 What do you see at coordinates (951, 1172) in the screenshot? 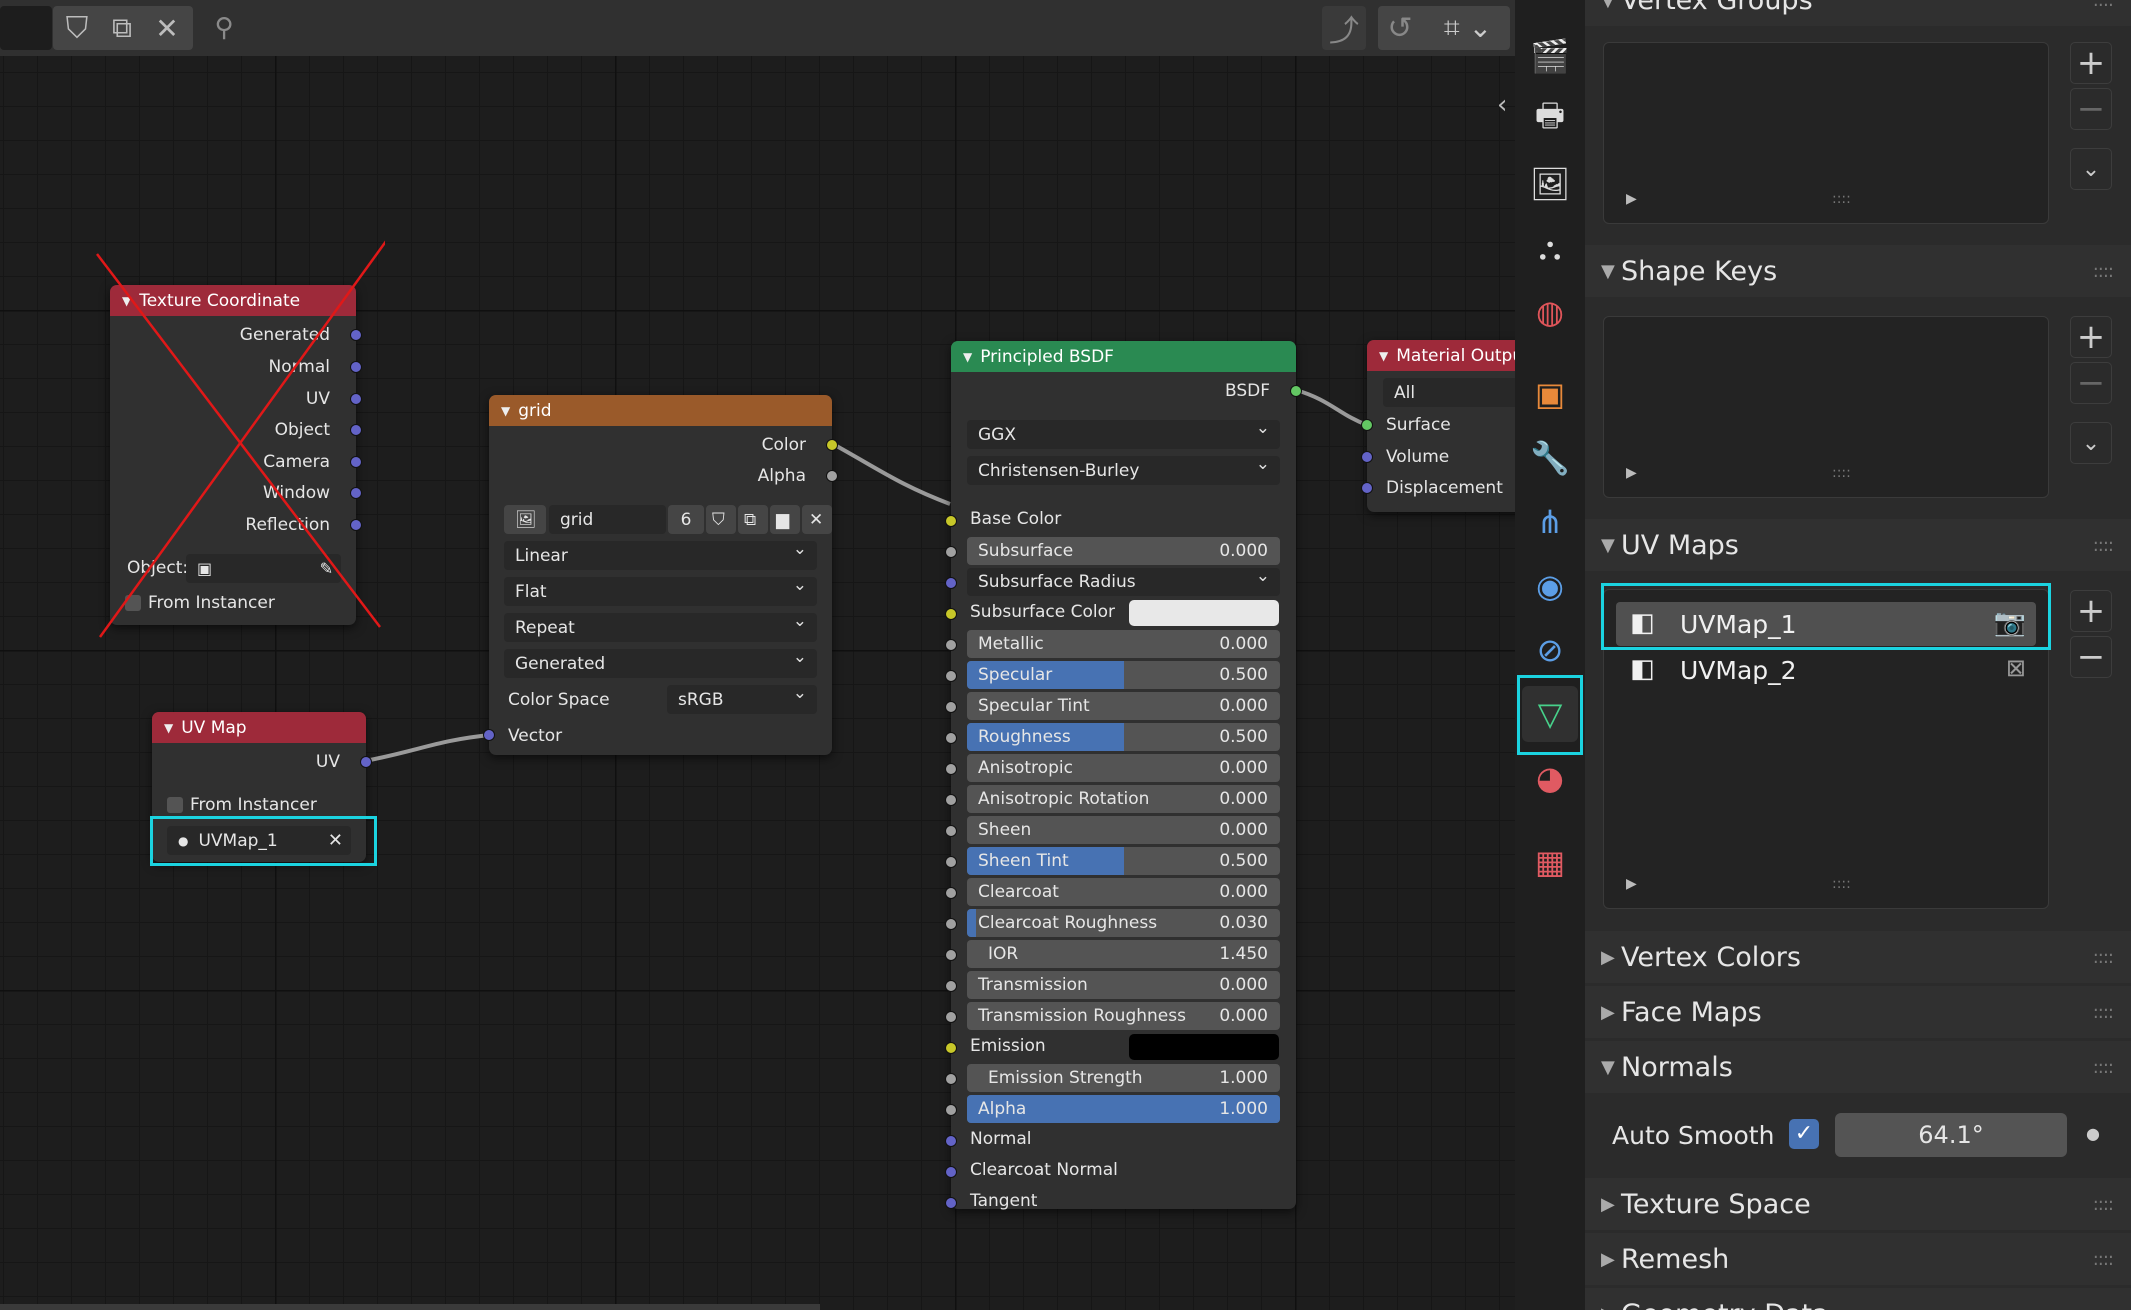
I see `clearcoat-normal-socket` at bounding box center [951, 1172].